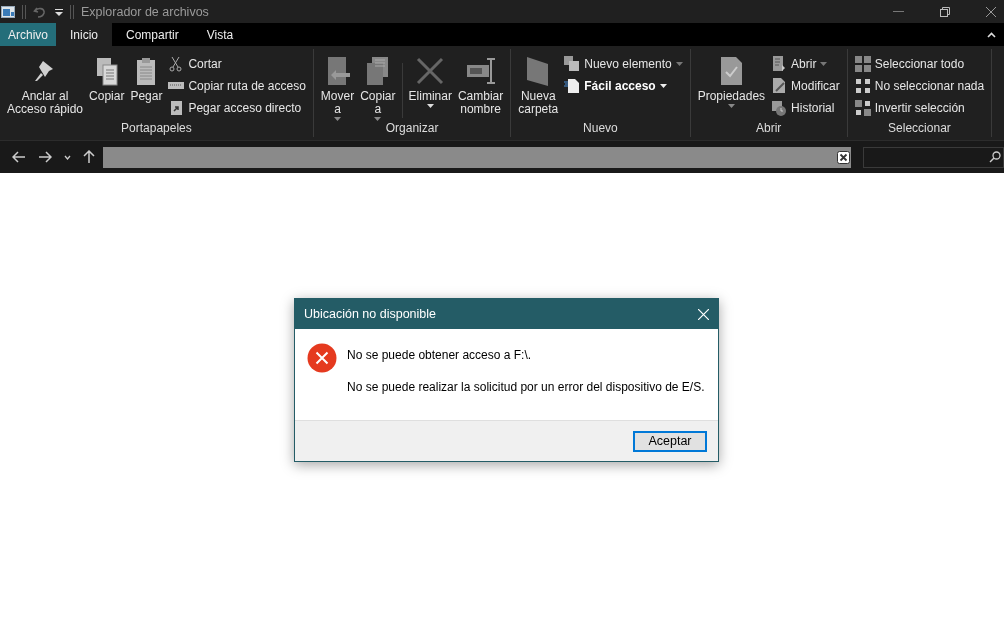  Describe the element at coordinates (45, 157) in the screenshot. I see `forward-icon` at that location.